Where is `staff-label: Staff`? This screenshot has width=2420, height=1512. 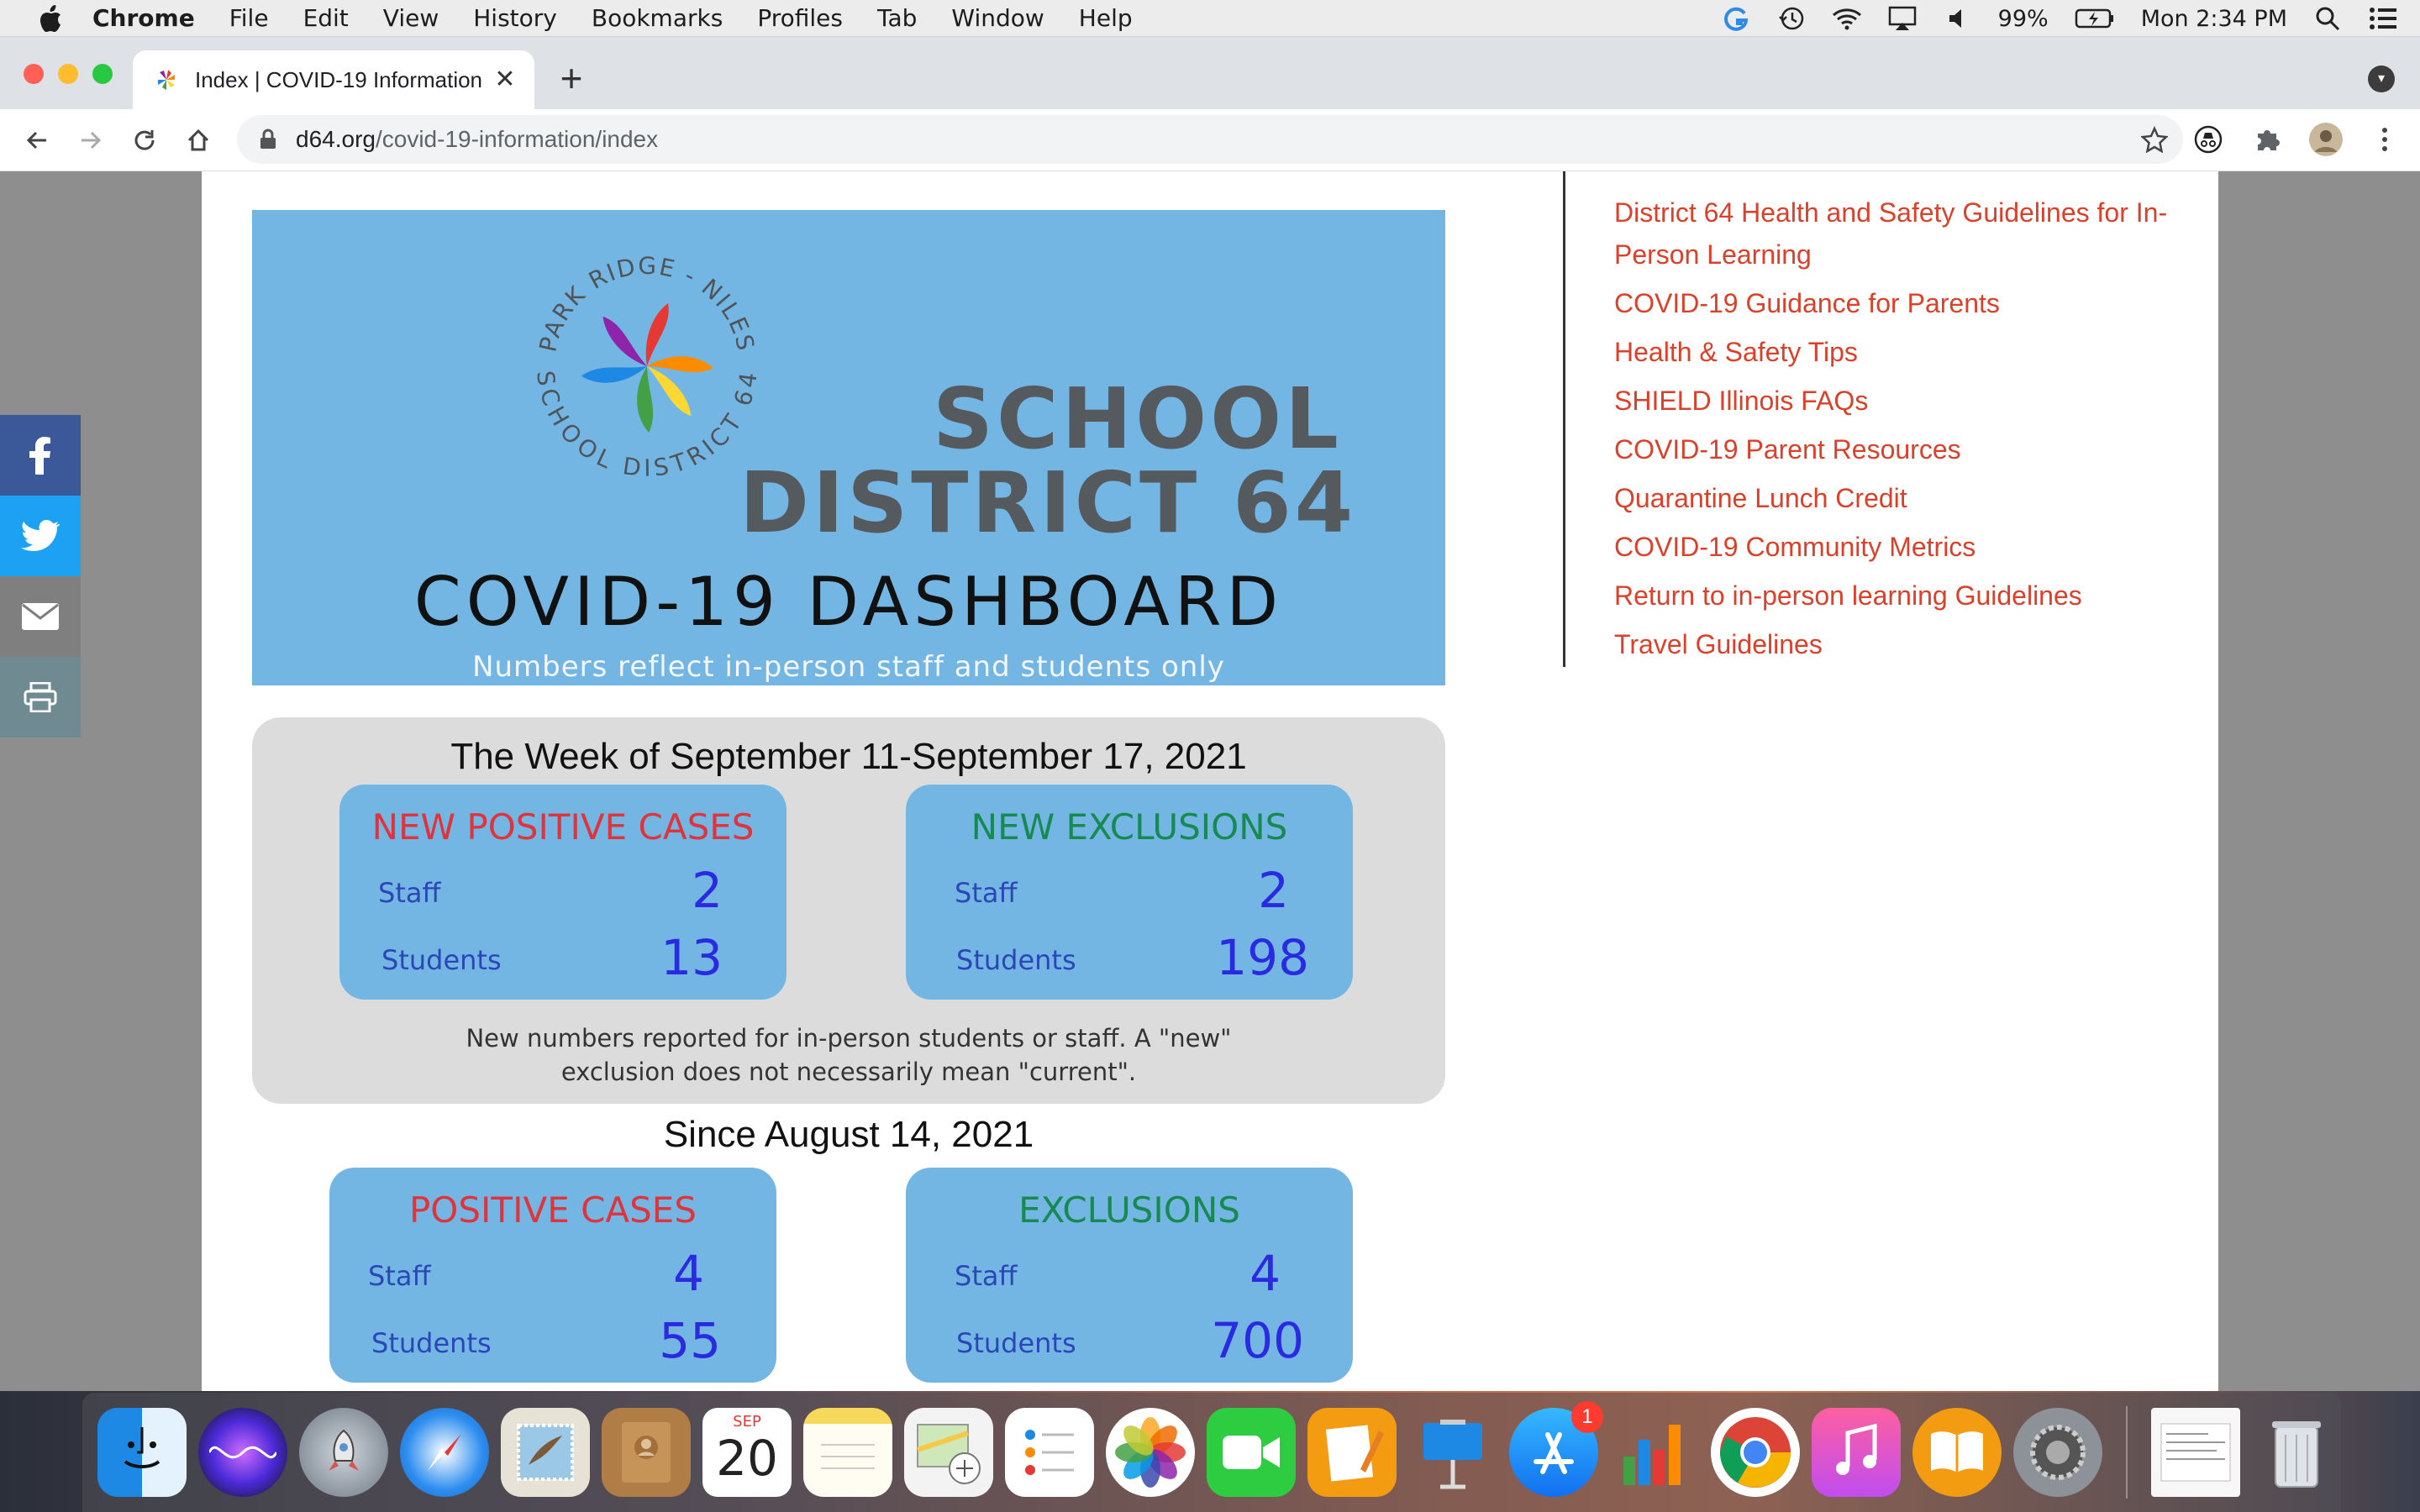
staff-label: Staff is located at coordinates (987, 893).